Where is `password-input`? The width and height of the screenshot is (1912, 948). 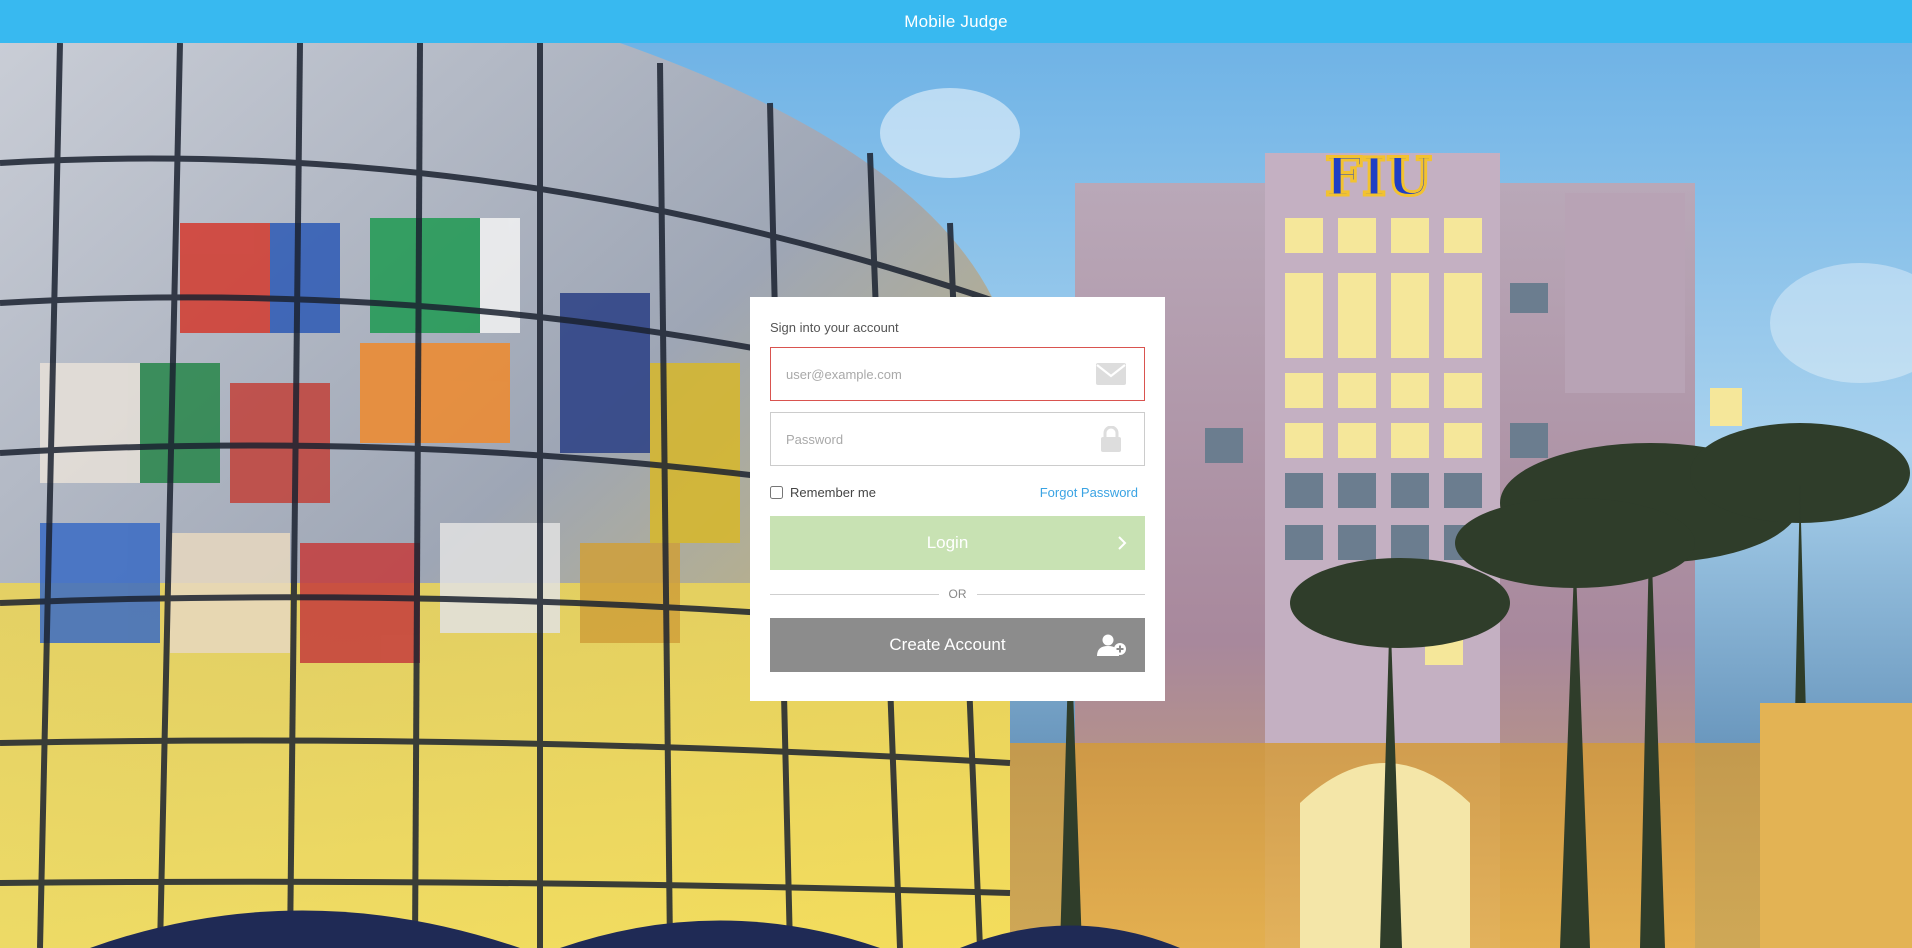 password-input is located at coordinates (957, 439).